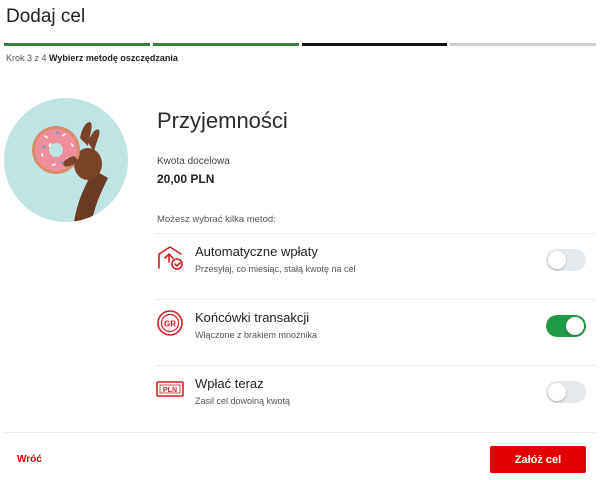  I want to click on step-name: Wybierz metodę oszczędzania, so click(113, 58).